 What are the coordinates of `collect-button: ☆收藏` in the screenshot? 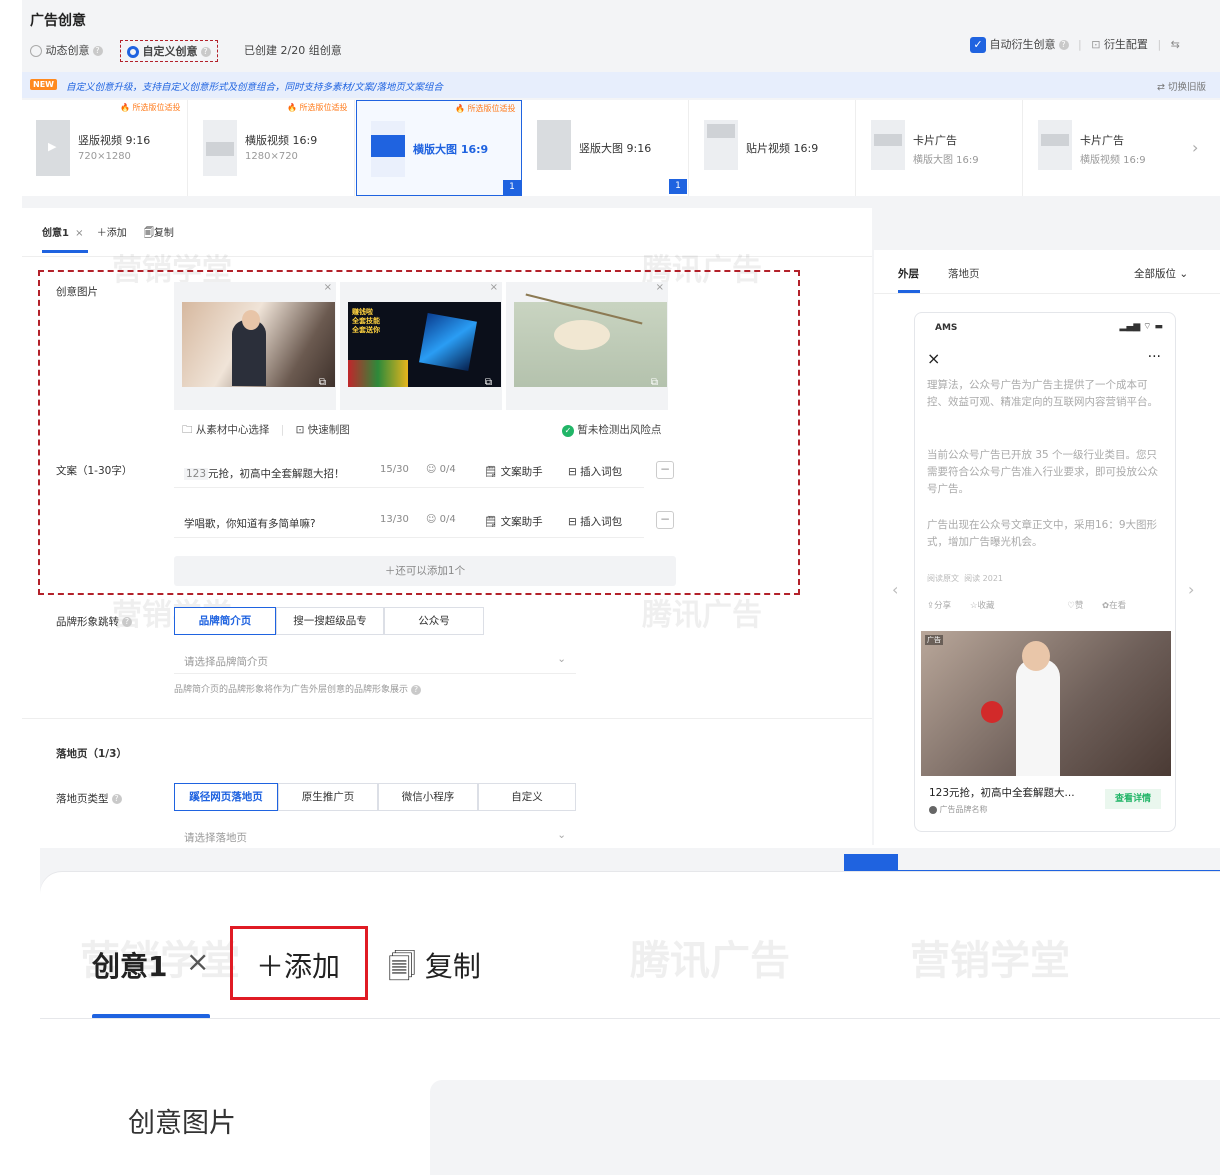 It's located at (982, 606).